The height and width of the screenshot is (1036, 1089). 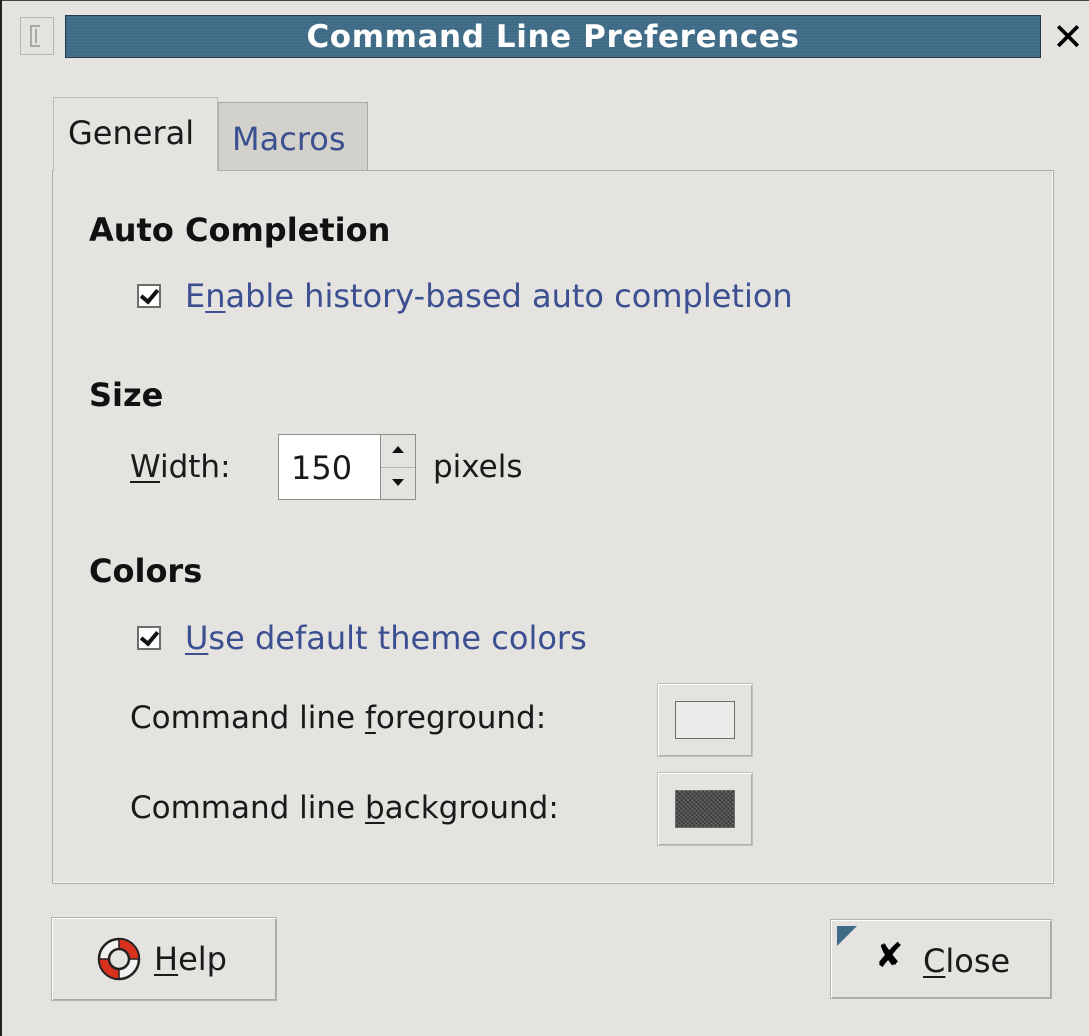 I want to click on background-label: Command line background:, so click(x=344, y=808).